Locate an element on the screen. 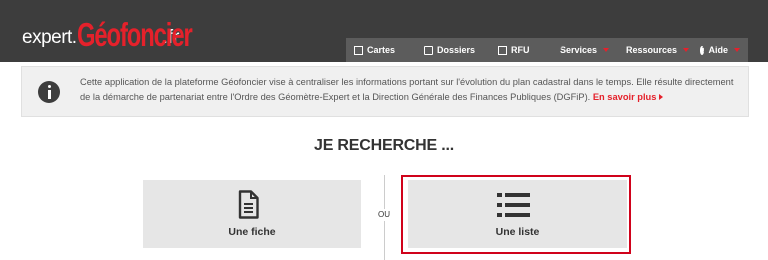 The height and width of the screenshot is (260, 768). nav-item-aide: Aide is located at coordinates (720, 50).